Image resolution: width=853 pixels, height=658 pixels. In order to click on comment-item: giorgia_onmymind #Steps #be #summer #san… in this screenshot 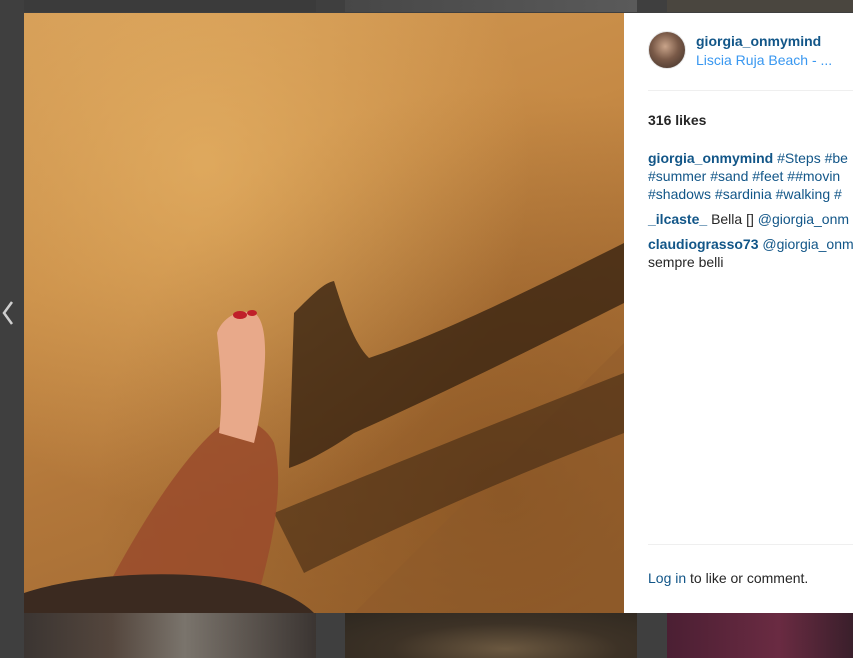, I will do `click(750, 176)`.